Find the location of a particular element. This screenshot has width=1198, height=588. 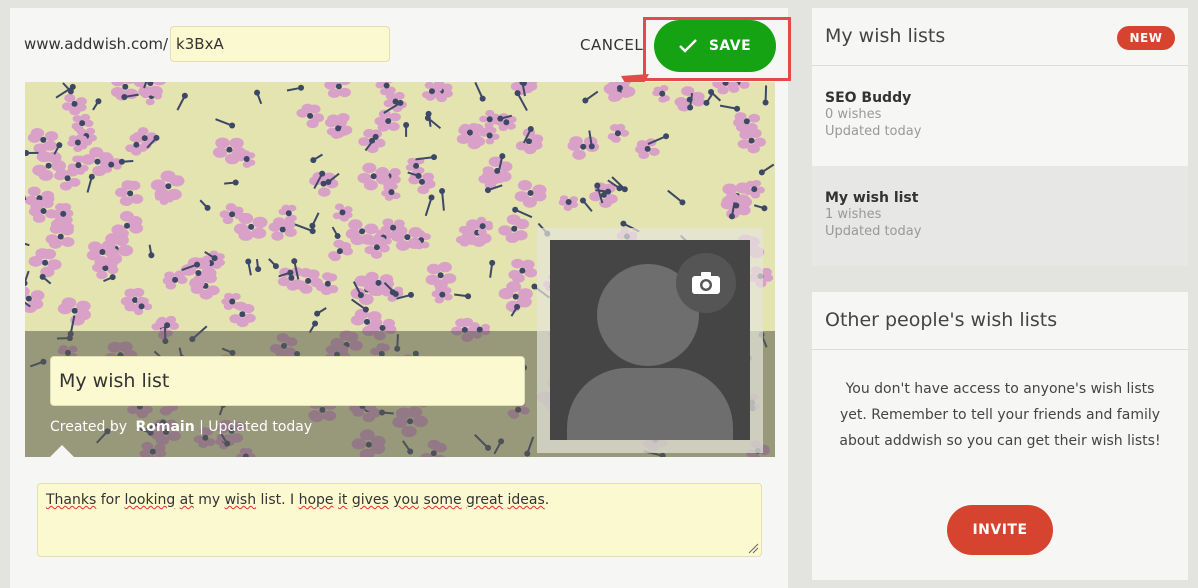

description-word: ideas is located at coordinates (526, 500).